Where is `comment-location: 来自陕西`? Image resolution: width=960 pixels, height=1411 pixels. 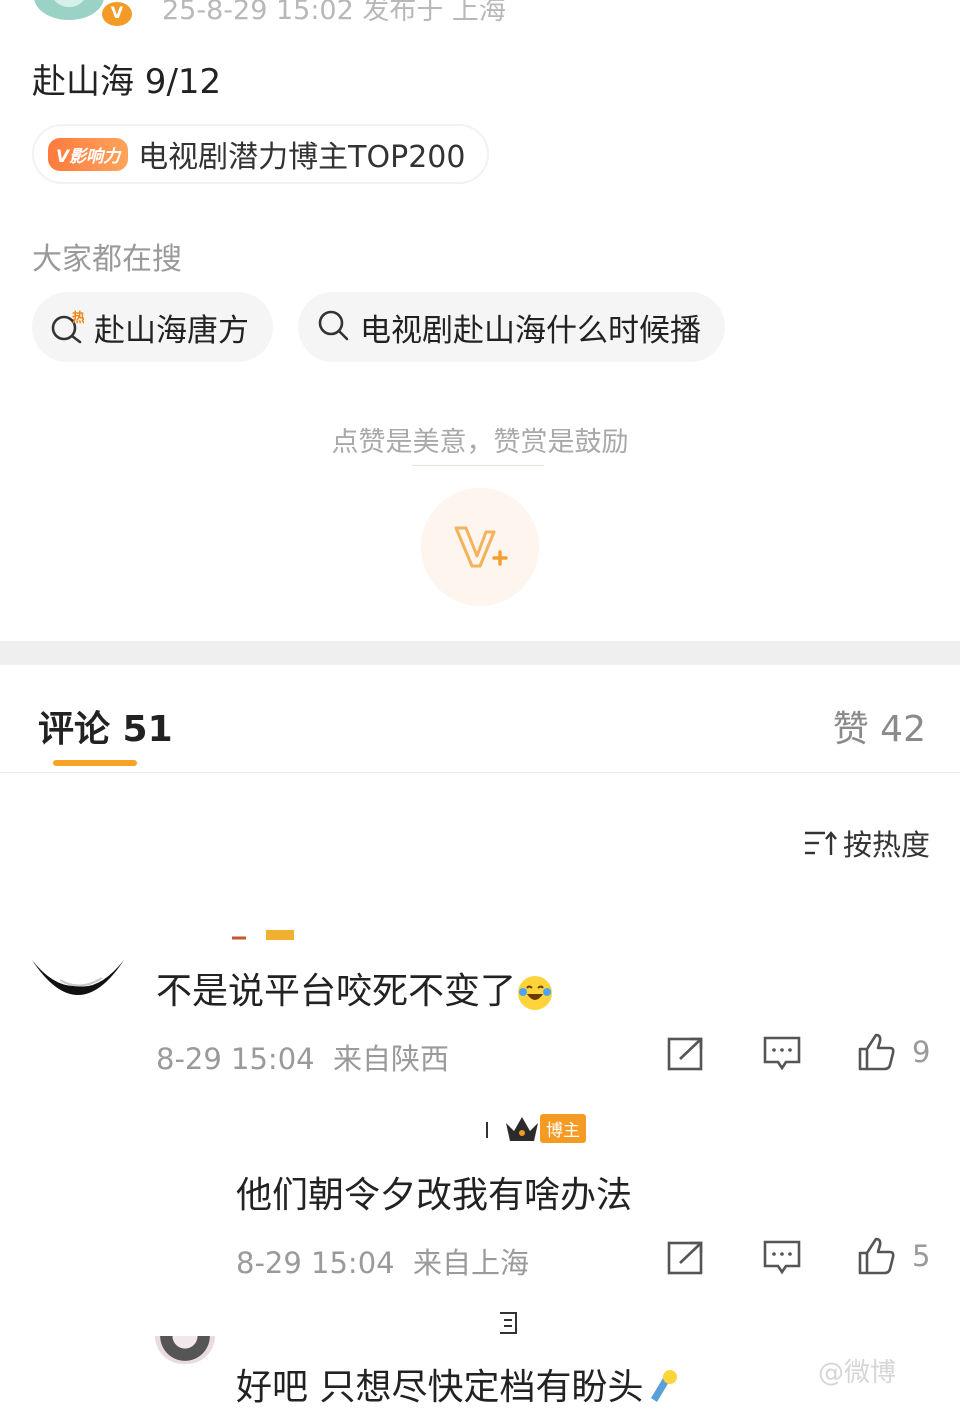
comment-location: 来自陕西 is located at coordinates (391, 1059).